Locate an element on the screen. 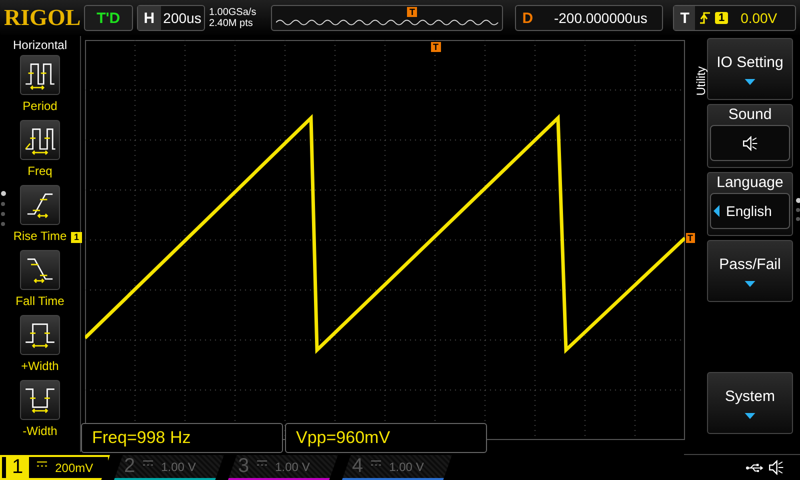 The width and height of the screenshot is (800, 480). sound-button is located at coordinates (750, 143).